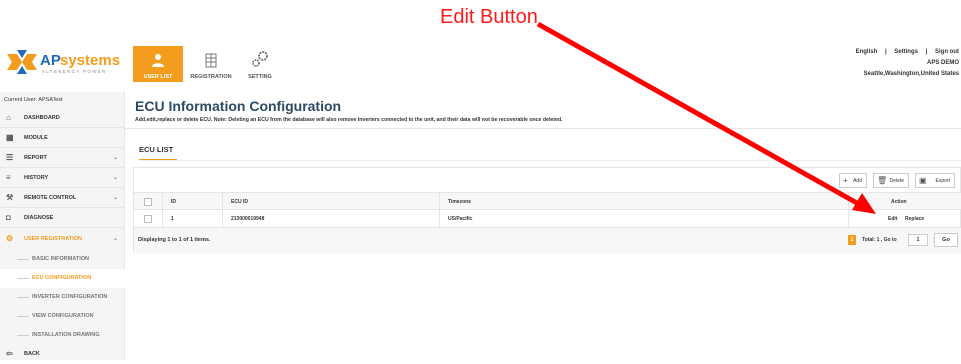 This screenshot has height=364, width=961. What do you see at coordinates (172, 219) in the screenshot?
I see `cell-text: 1` at bounding box center [172, 219].